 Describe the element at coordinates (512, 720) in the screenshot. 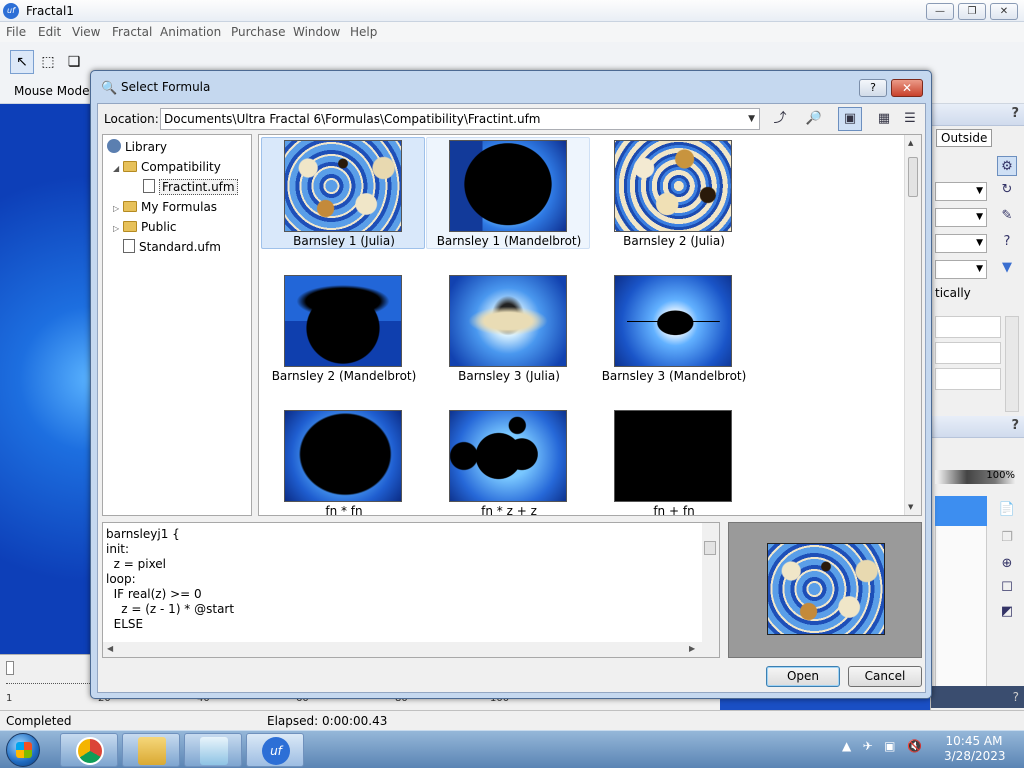

I see `statusbar: Completed Elapsed: 0:00:00.43` at that location.